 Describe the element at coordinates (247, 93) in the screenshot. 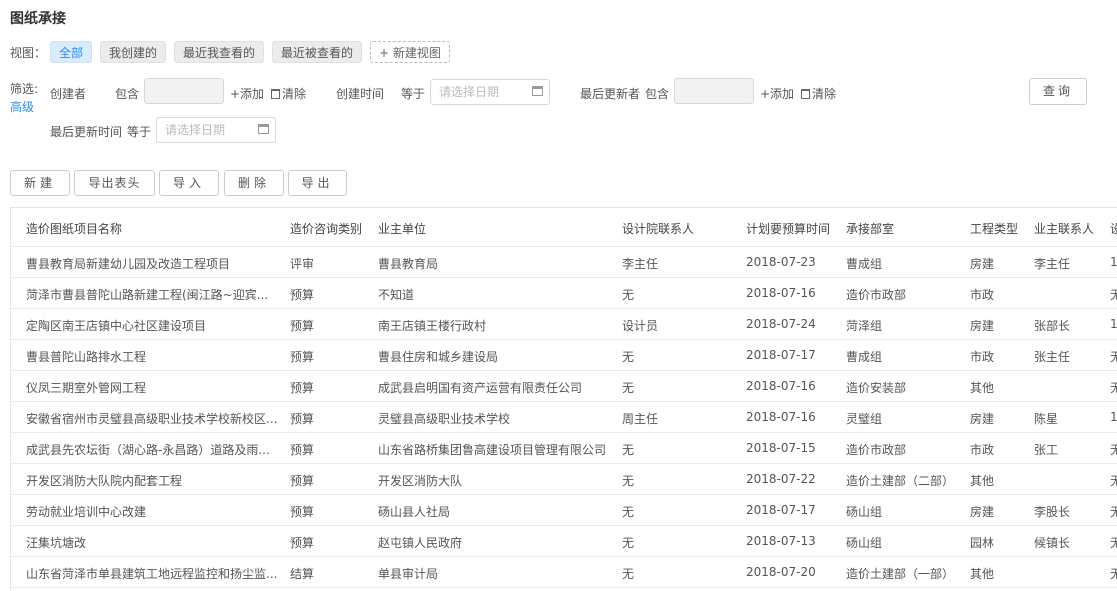

I see `creator-add-link: +添加` at that location.